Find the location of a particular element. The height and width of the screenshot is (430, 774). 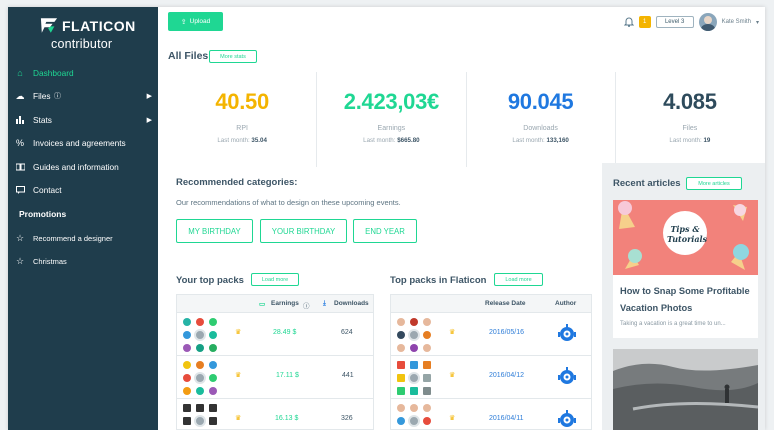

table-row: ♛ 2016/05/16 is located at coordinates (491, 334).